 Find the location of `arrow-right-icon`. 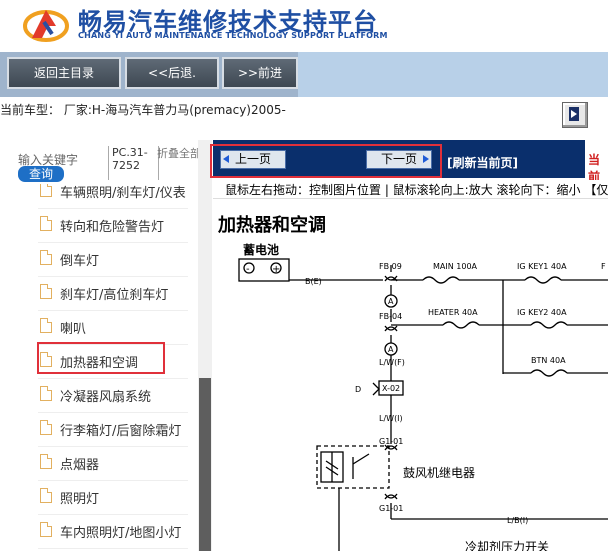

arrow-right-icon is located at coordinates (574, 114).